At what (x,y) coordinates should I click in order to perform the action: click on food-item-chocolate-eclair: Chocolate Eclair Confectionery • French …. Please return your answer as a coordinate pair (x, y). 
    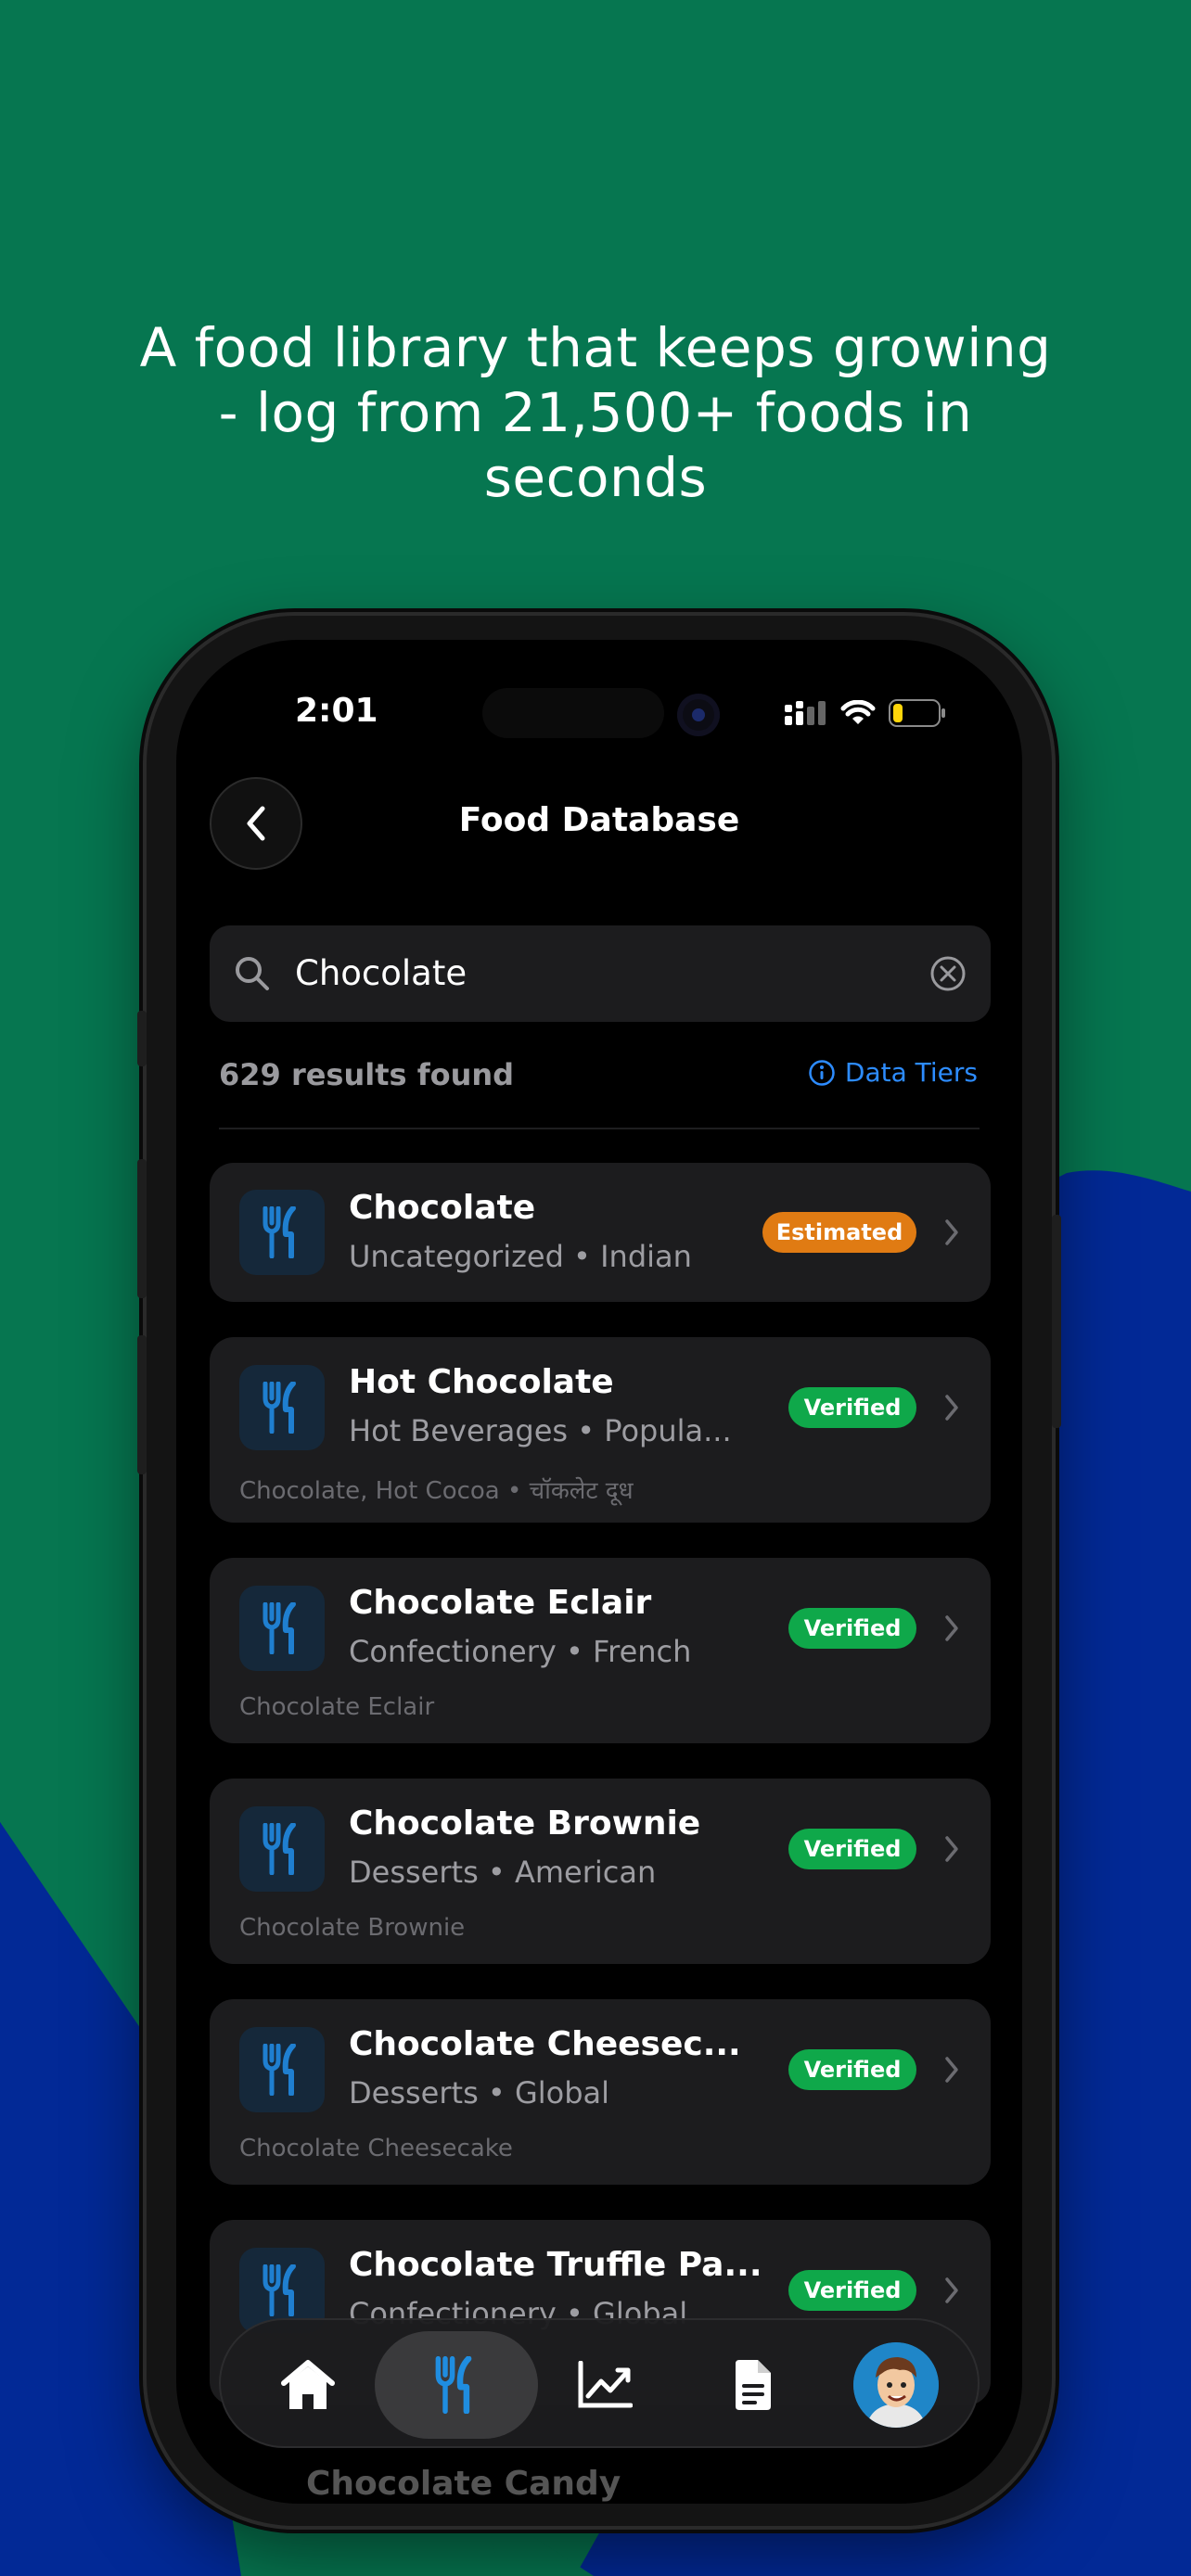
    Looking at the image, I should click on (600, 1651).